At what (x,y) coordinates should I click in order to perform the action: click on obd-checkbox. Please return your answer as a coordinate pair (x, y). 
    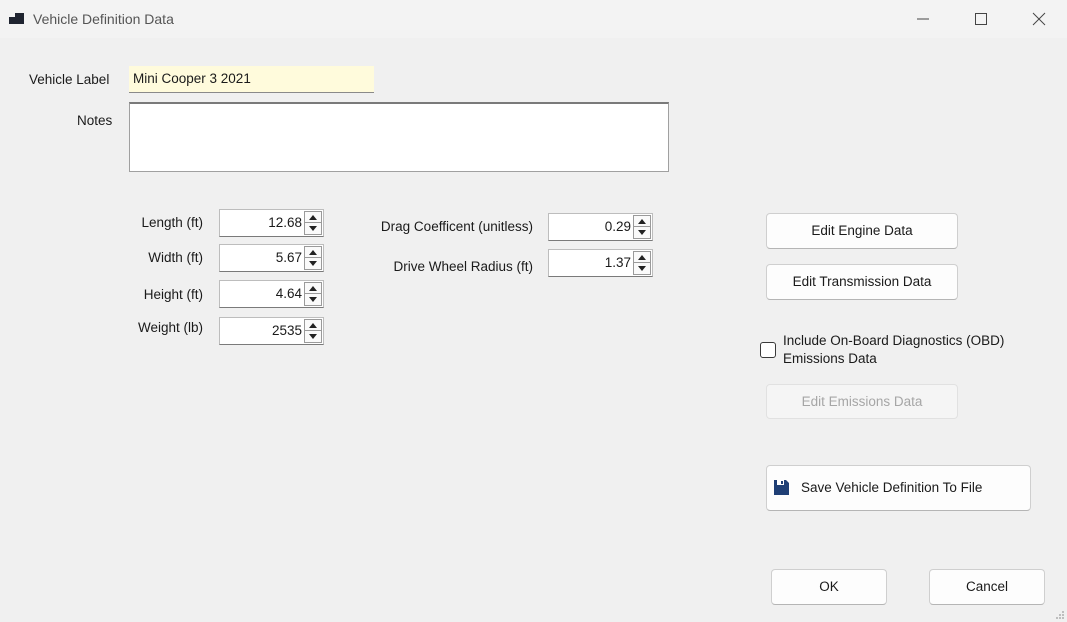
    Looking at the image, I should click on (768, 350).